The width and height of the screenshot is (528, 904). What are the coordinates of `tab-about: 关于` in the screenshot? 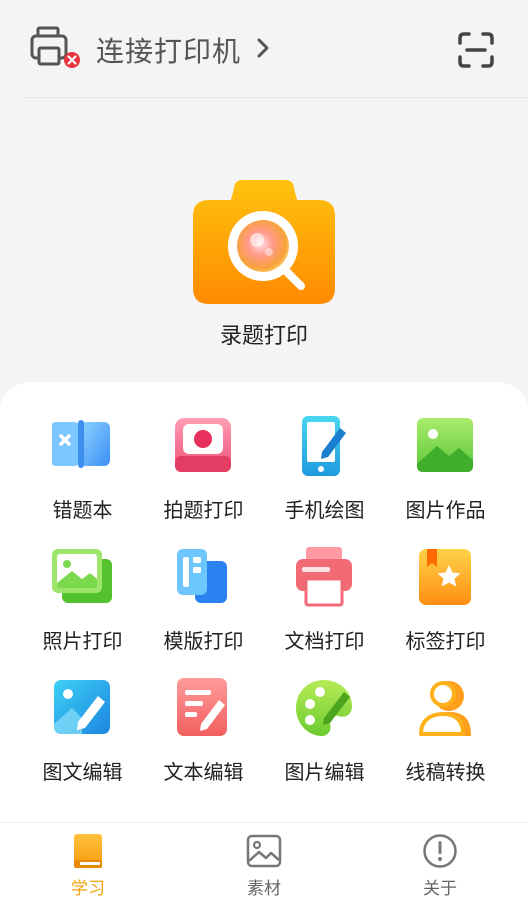 It's located at (440, 863).